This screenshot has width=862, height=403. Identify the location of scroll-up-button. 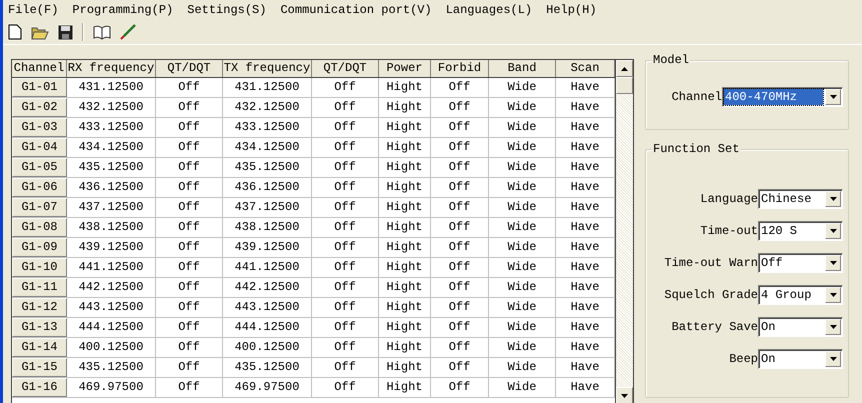
(624, 68).